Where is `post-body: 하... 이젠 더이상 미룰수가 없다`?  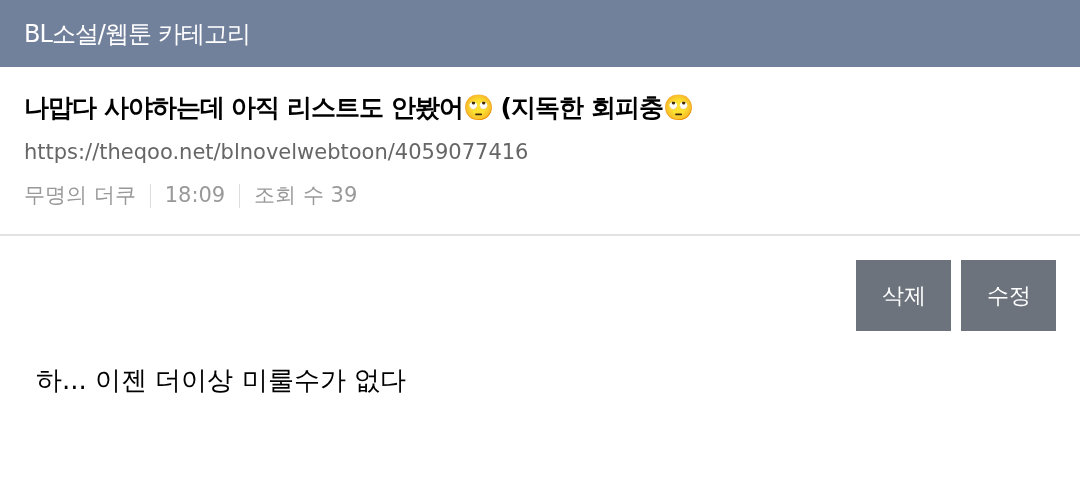 post-body: 하... 이젠 더이상 미룰수가 없다 is located at coordinates (221, 380).